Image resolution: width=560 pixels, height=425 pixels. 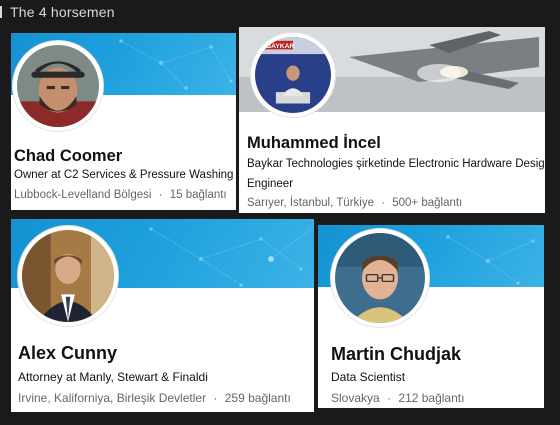 What do you see at coordinates (270, 184) in the screenshot?
I see `profile-headline-line2: Engineer` at bounding box center [270, 184].